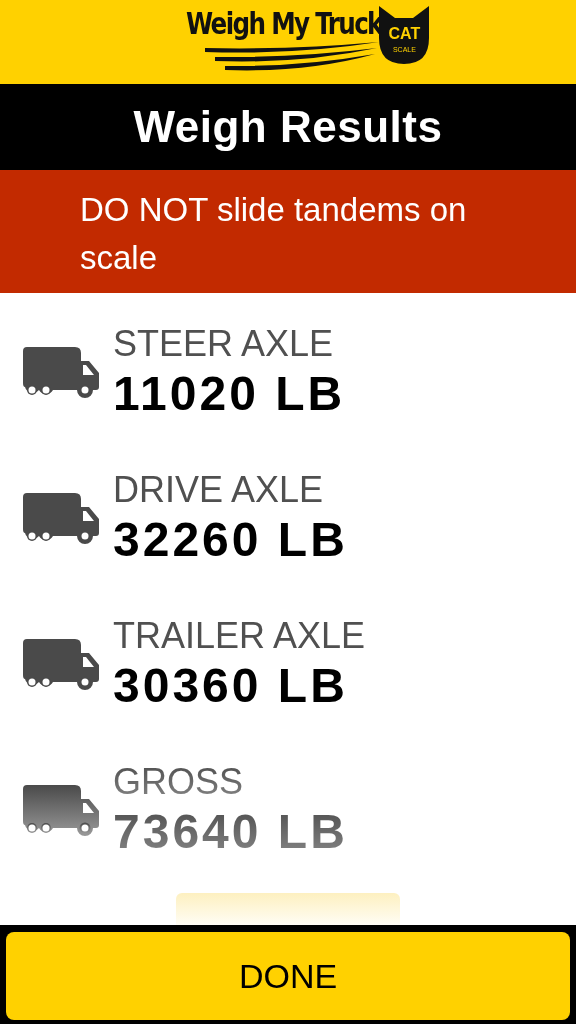 Image resolution: width=576 pixels, height=1024 pixels. What do you see at coordinates (230, 540) in the screenshot?
I see `weight-value: 32260 LB` at bounding box center [230, 540].